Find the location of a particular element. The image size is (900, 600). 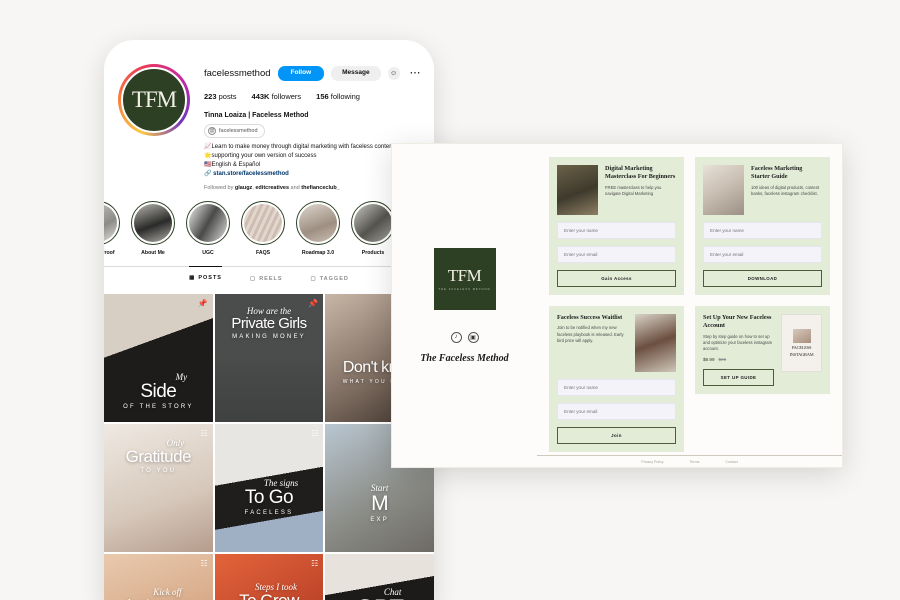

post-title: To Go is located at coordinates (269, 497).